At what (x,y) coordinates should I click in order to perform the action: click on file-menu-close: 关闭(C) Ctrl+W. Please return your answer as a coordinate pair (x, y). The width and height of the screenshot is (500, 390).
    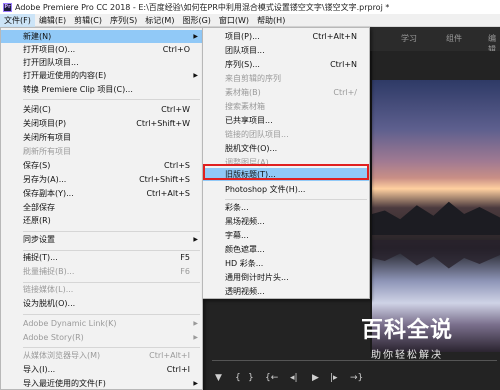
    Looking at the image, I should click on (101, 109).